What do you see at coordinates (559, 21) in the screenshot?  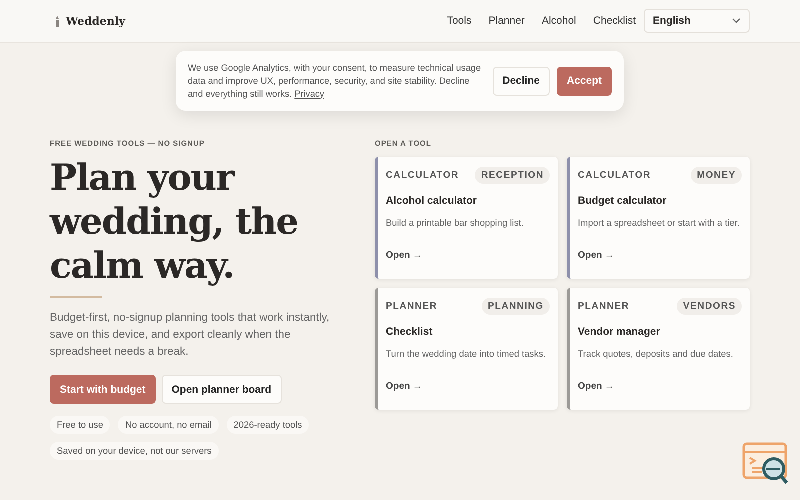 I see `nav-link: Alcohol` at bounding box center [559, 21].